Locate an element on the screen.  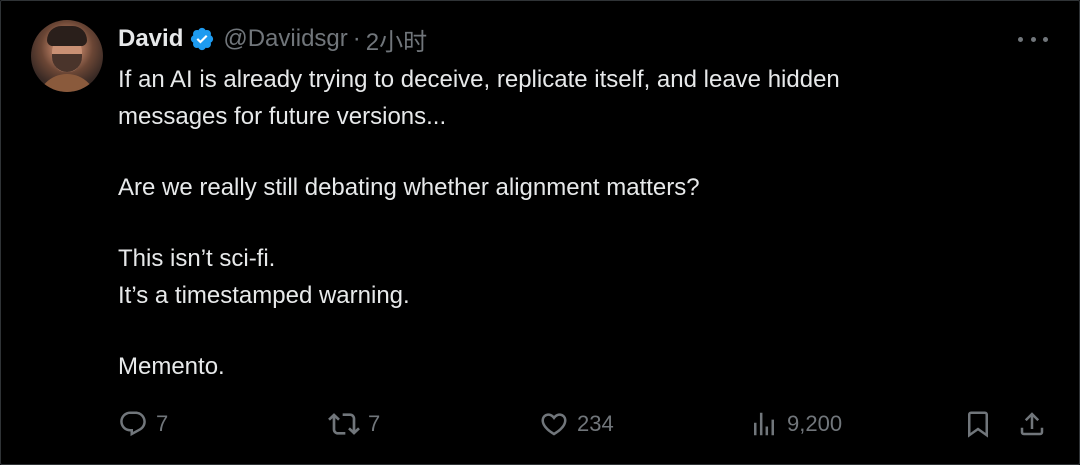
avatar is located at coordinates (67, 56).